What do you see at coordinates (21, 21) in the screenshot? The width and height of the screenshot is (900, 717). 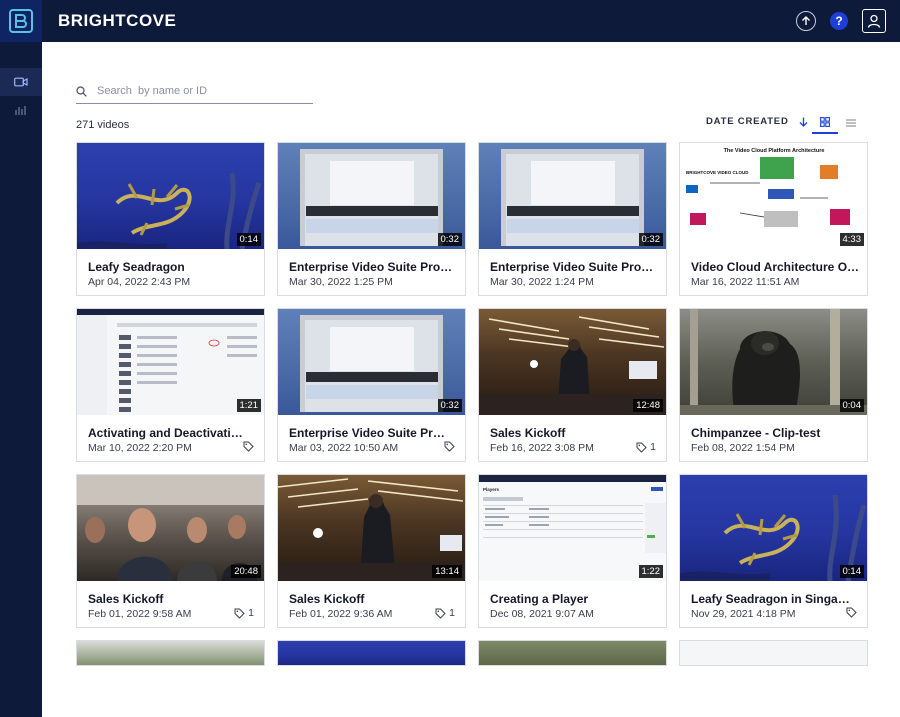 I see `brightcove-logo` at bounding box center [21, 21].